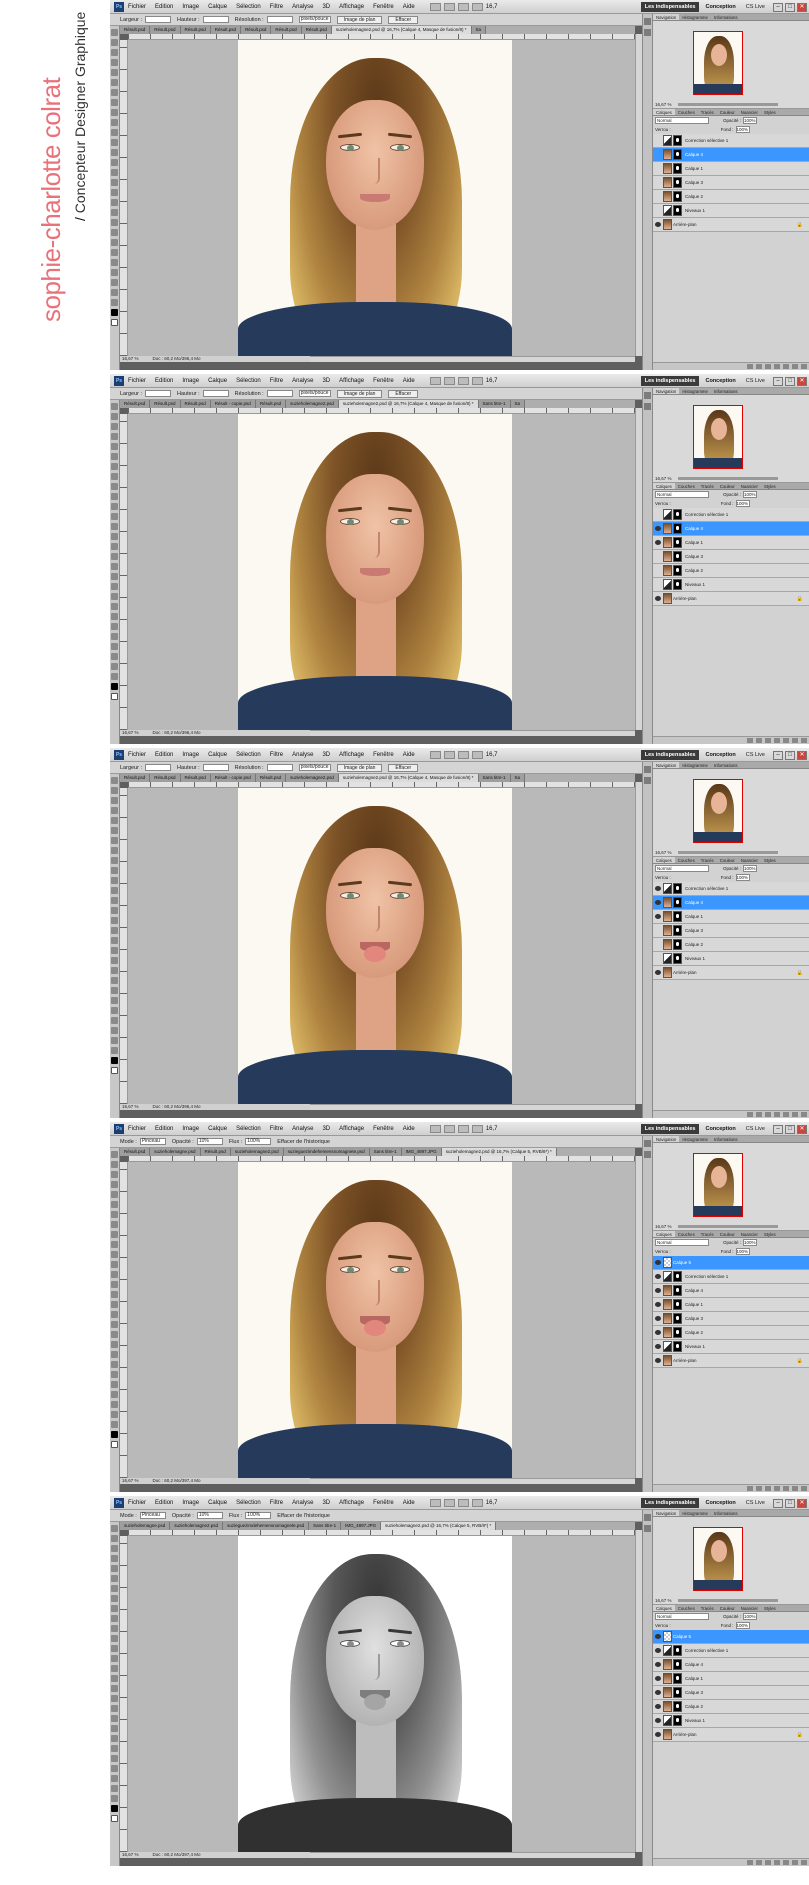  What do you see at coordinates (248, 1503) in the screenshot?
I see `menu-item: Sélection` at bounding box center [248, 1503].